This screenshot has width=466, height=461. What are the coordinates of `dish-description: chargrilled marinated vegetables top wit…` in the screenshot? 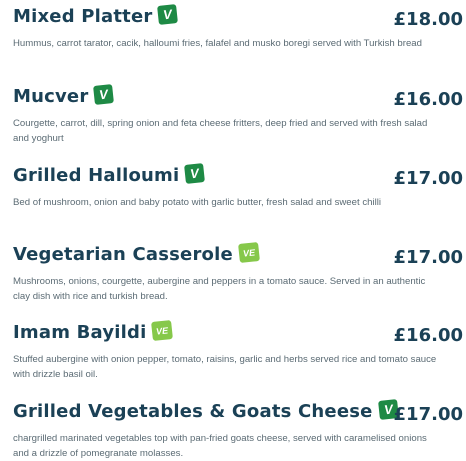 It's located at (220, 446).